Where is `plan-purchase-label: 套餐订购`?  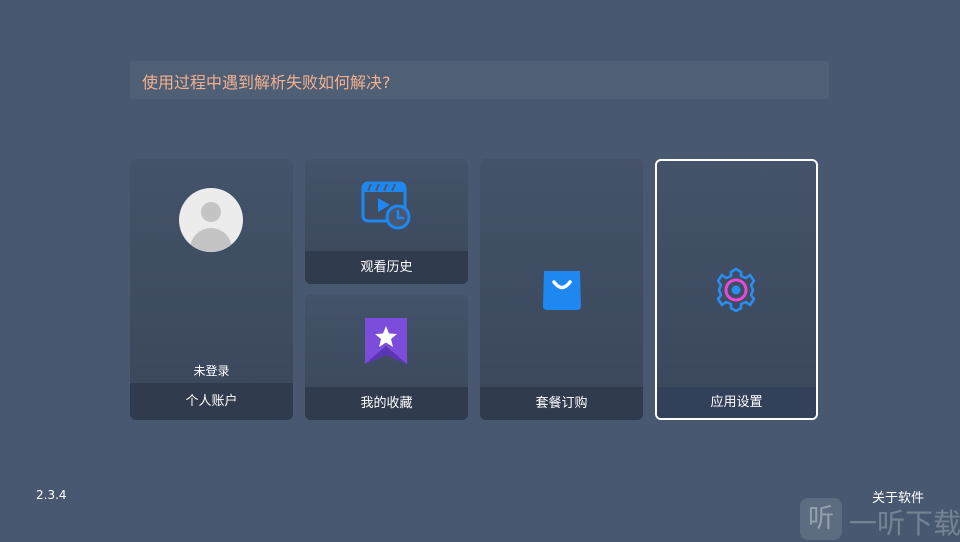
plan-purchase-label: 套餐订购 is located at coordinates (561, 403).